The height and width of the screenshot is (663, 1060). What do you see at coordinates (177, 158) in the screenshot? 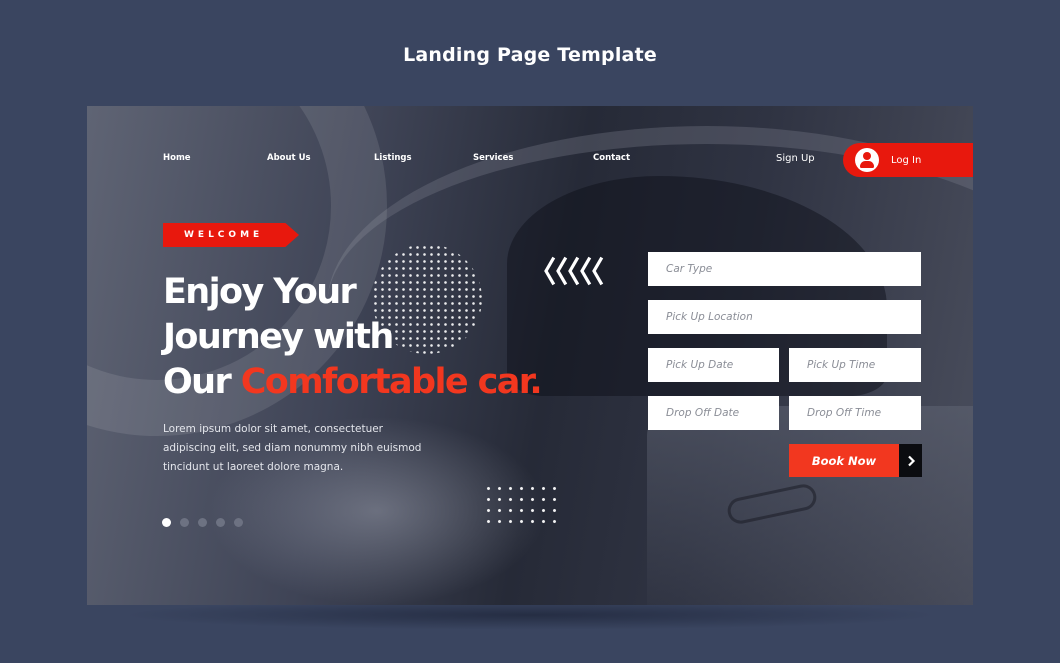
I see `nav-home: Home` at bounding box center [177, 158].